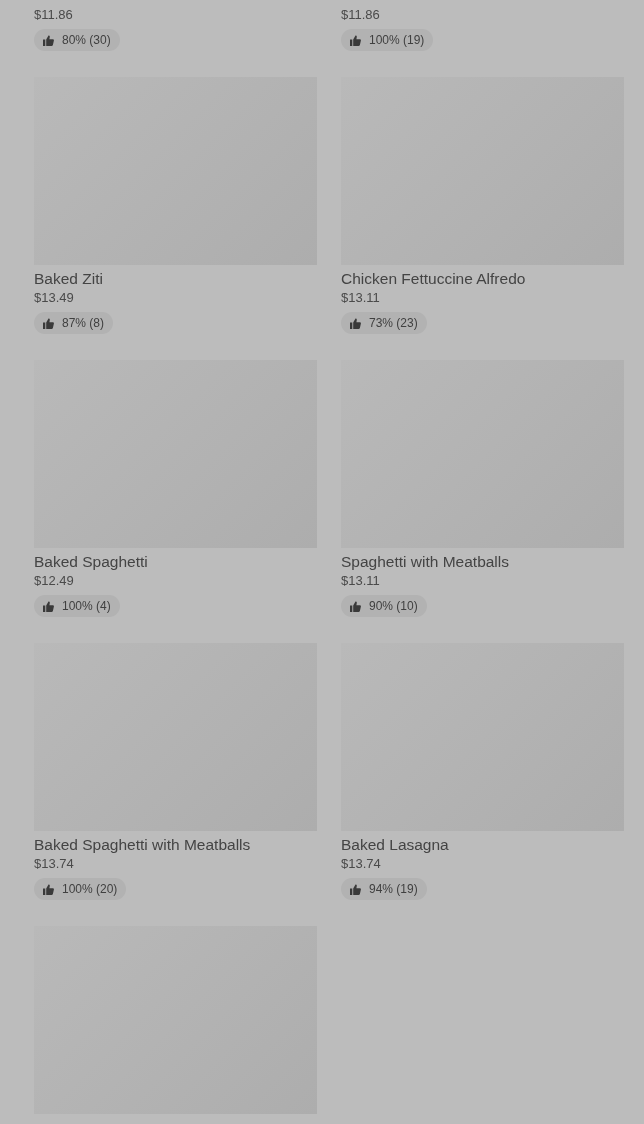 The image size is (644, 1124). What do you see at coordinates (393, 606) in the screenshot?
I see `rating-text: 90% (10)` at bounding box center [393, 606].